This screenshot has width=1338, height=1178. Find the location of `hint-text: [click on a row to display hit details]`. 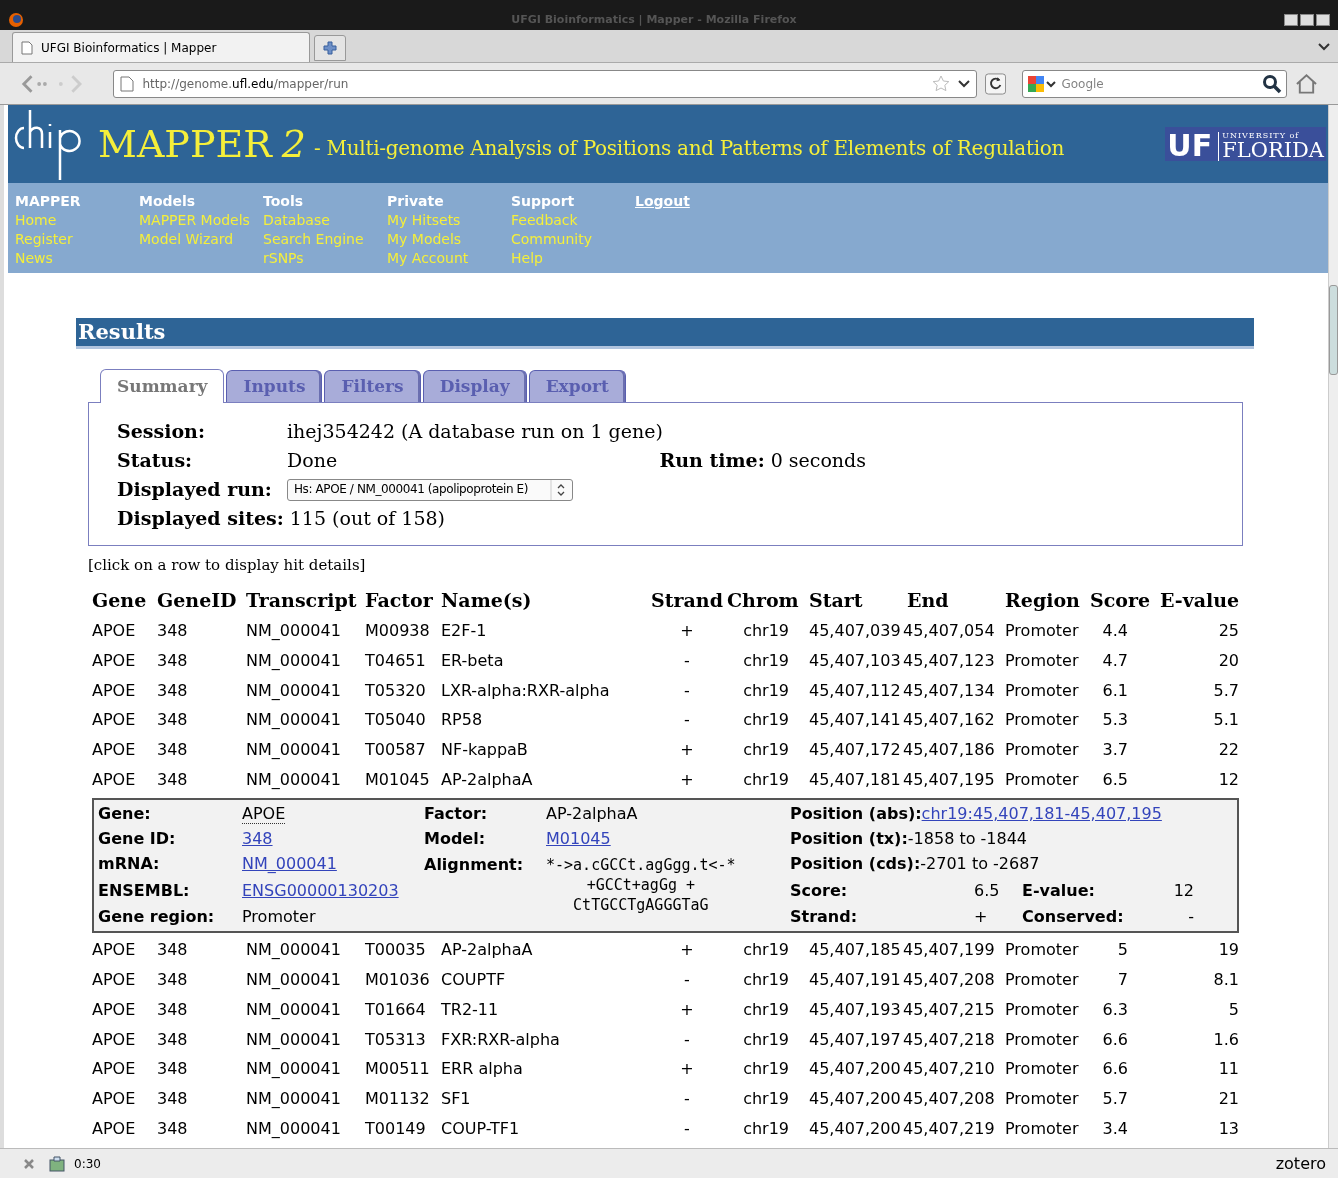

hint-text: [click on a row to display hit details] is located at coordinates (227, 565).